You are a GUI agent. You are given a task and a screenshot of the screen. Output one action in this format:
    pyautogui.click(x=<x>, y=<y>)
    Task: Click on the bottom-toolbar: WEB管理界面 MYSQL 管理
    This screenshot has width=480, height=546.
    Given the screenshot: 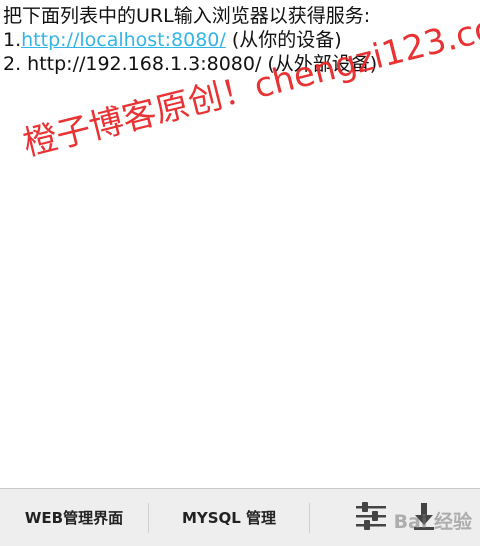 What is the action you would take?
    pyautogui.click(x=240, y=517)
    